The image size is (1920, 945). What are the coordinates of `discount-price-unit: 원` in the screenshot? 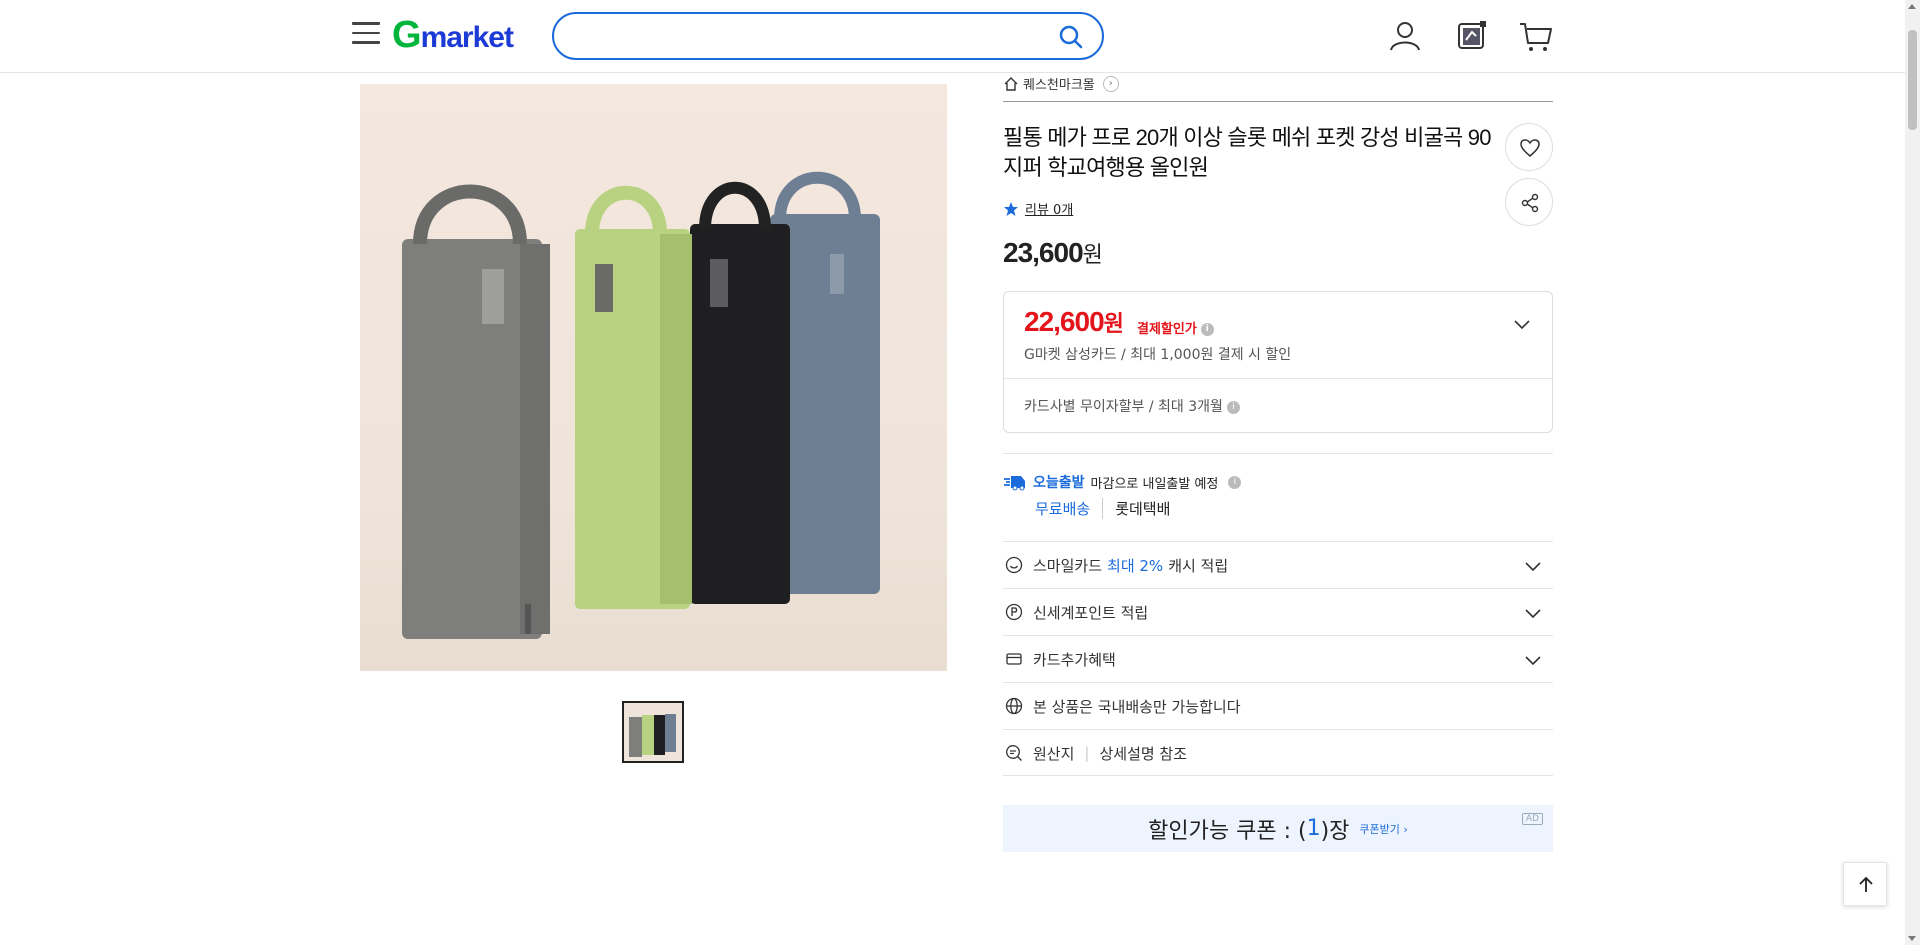 It's located at (1113, 323).